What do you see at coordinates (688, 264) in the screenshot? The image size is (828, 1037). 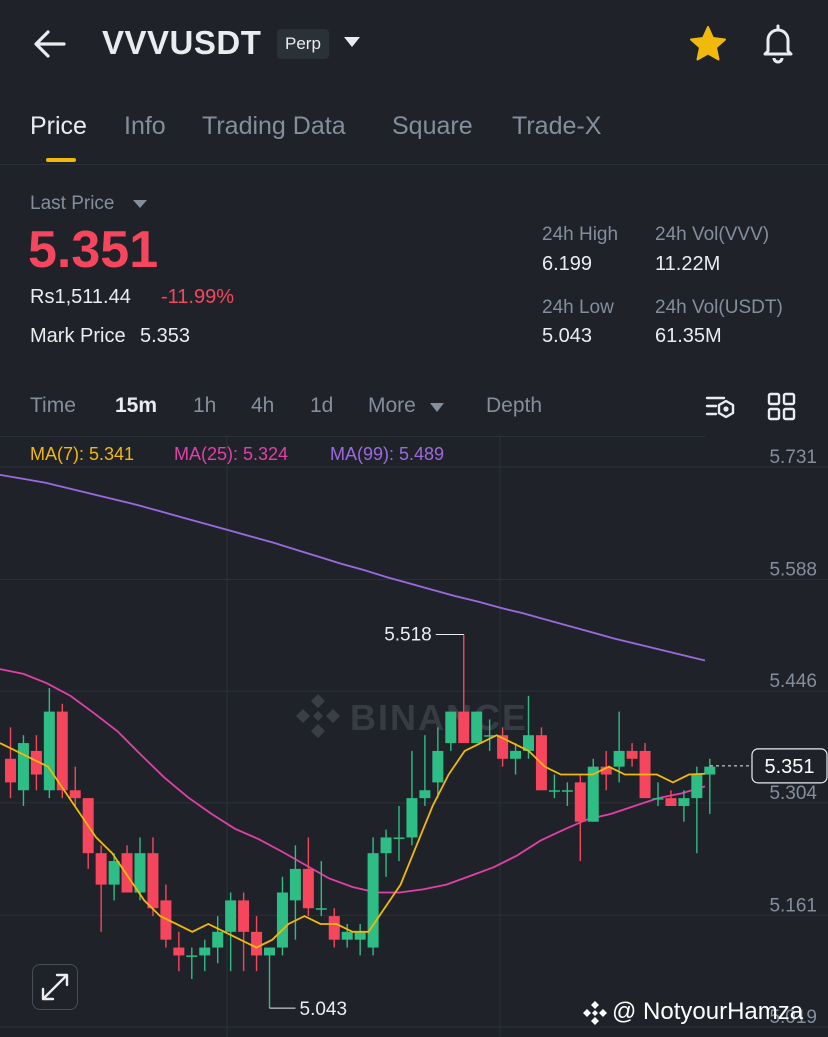 I see `vol-base-value: 11.22M` at bounding box center [688, 264].